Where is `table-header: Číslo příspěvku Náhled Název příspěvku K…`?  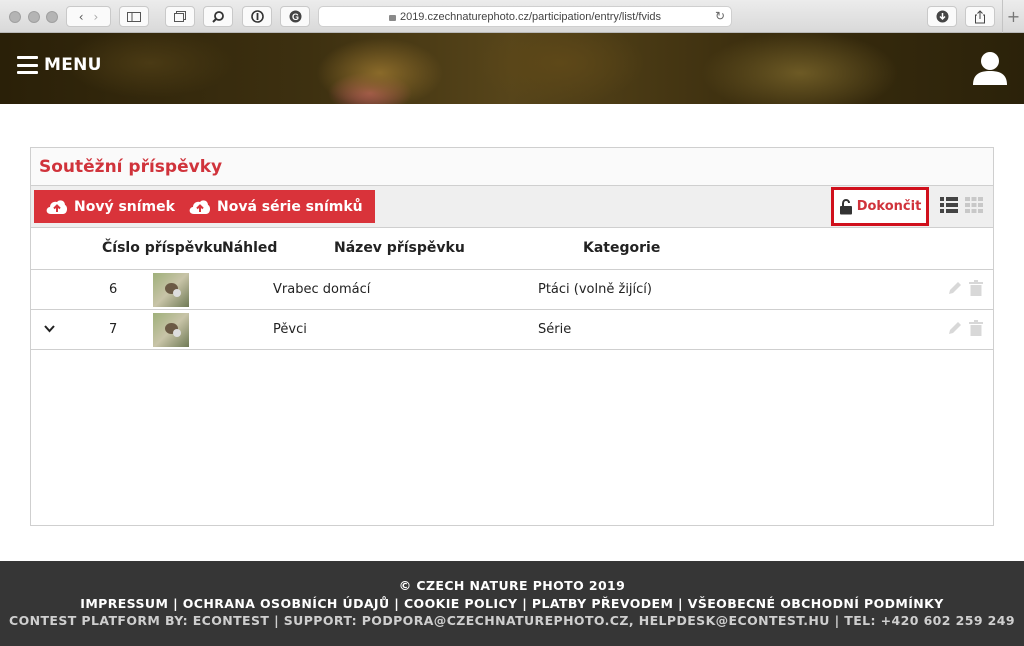 table-header: Číslo příspěvku Náhled Název příspěvku K… is located at coordinates (512, 249).